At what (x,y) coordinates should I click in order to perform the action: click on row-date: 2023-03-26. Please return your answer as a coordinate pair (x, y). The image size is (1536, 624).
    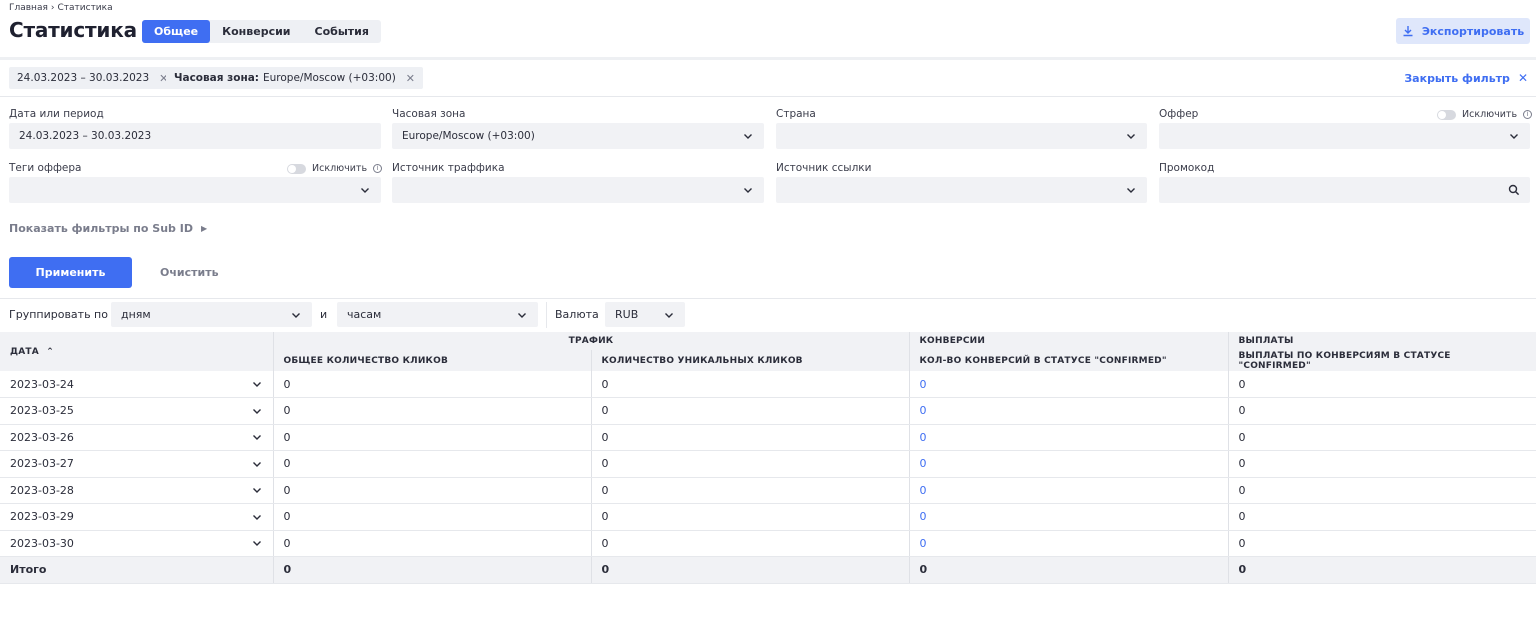
    Looking at the image, I should click on (42, 437).